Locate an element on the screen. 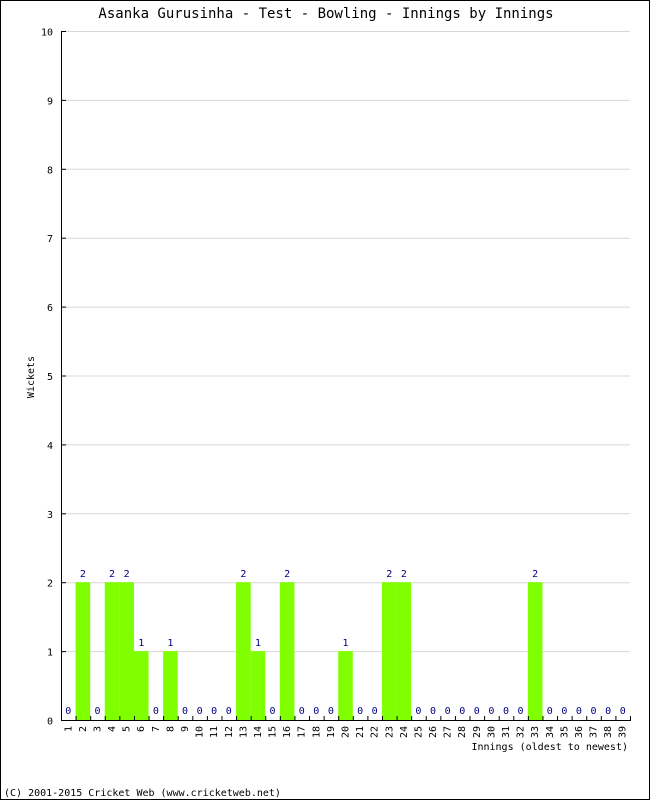 The width and height of the screenshot is (650, 800). x-tick-label: 34 is located at coordinates (550, 732).